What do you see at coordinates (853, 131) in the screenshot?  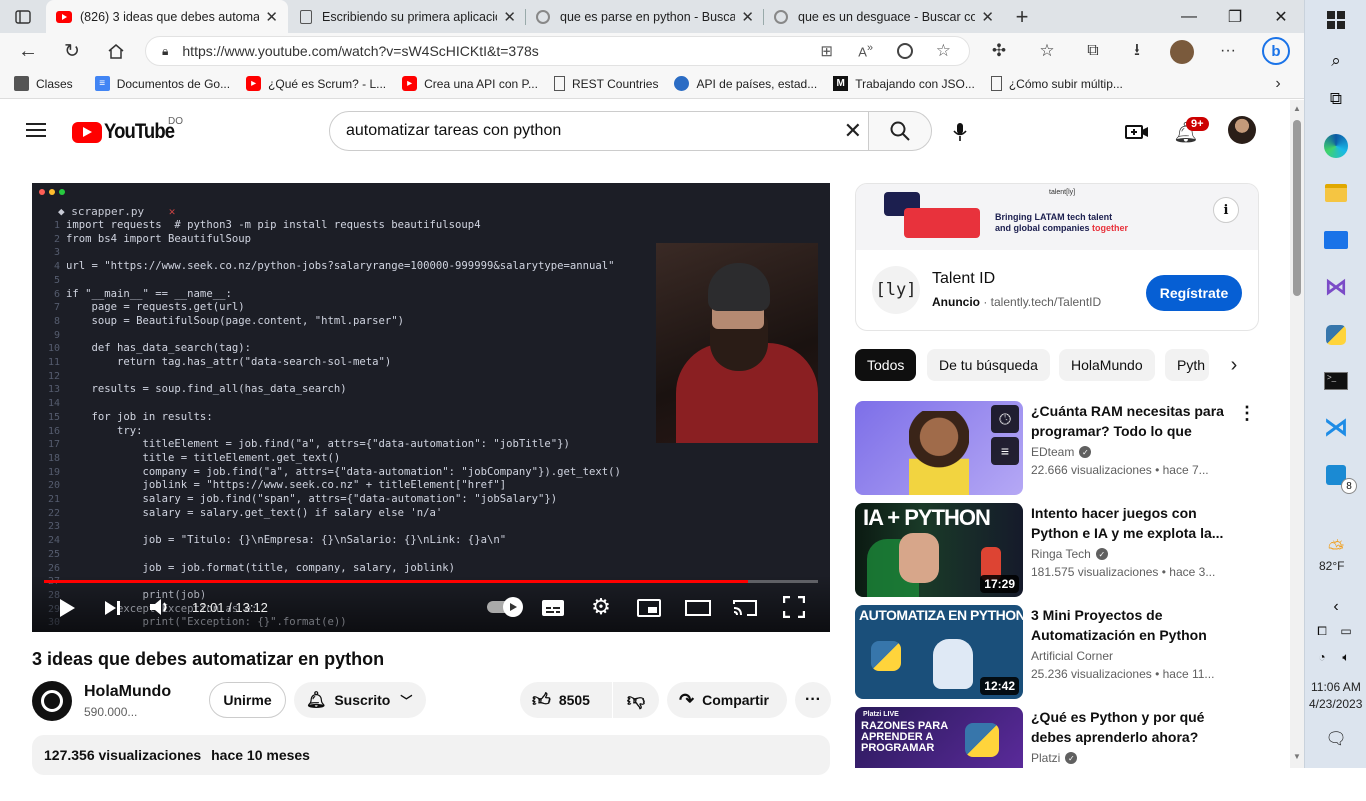 I see `clear-search-icon: ✕` at bounding box center [853, 131].